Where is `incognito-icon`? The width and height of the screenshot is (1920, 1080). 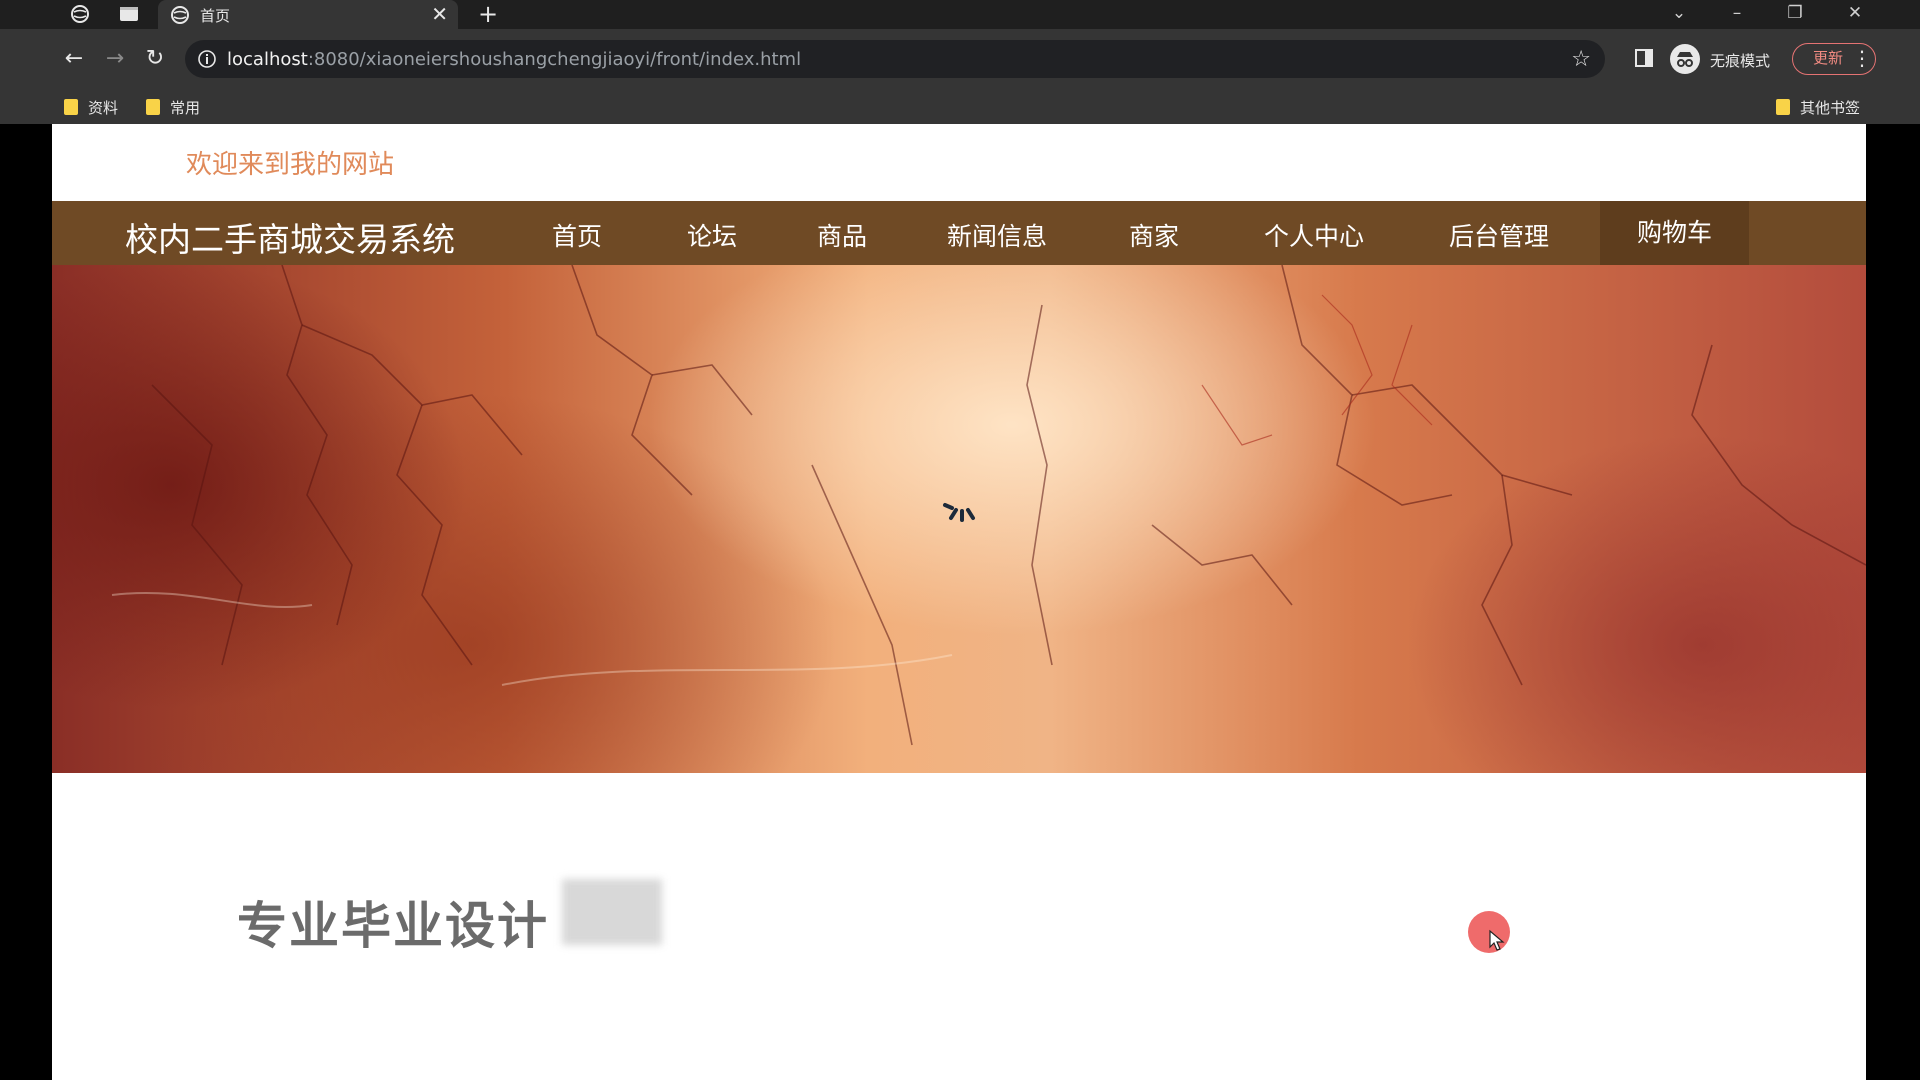 incognito-icon is located at coordinates (1685, 59).